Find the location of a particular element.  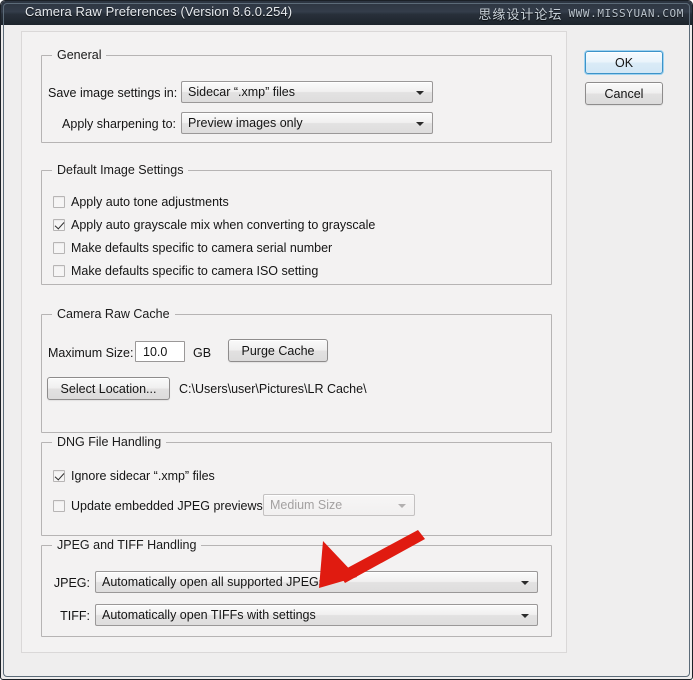

dng-file-handling-group-title: DNG File Handling is located at coordinates (109, 442).